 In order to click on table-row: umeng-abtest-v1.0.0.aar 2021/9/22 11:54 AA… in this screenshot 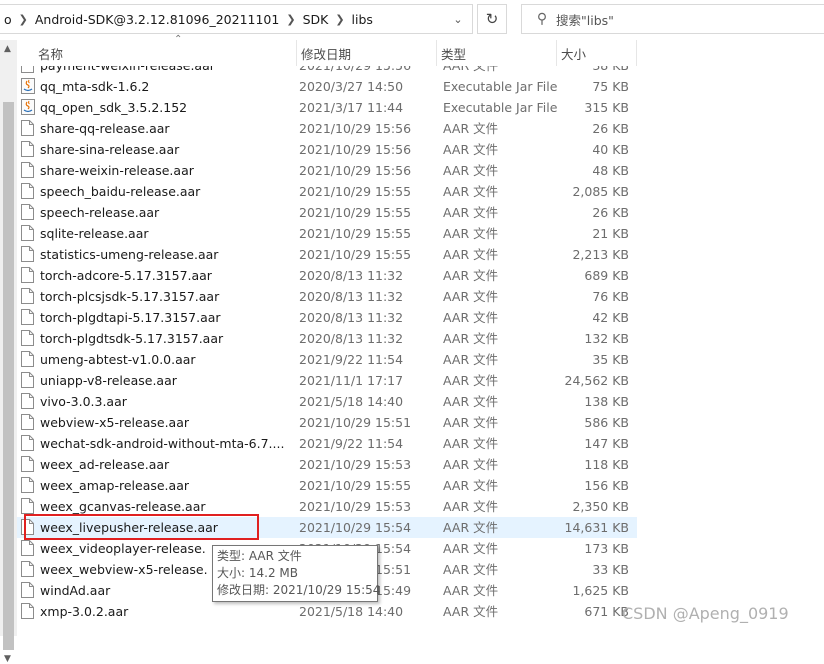, I will do `click(327, 359)`.